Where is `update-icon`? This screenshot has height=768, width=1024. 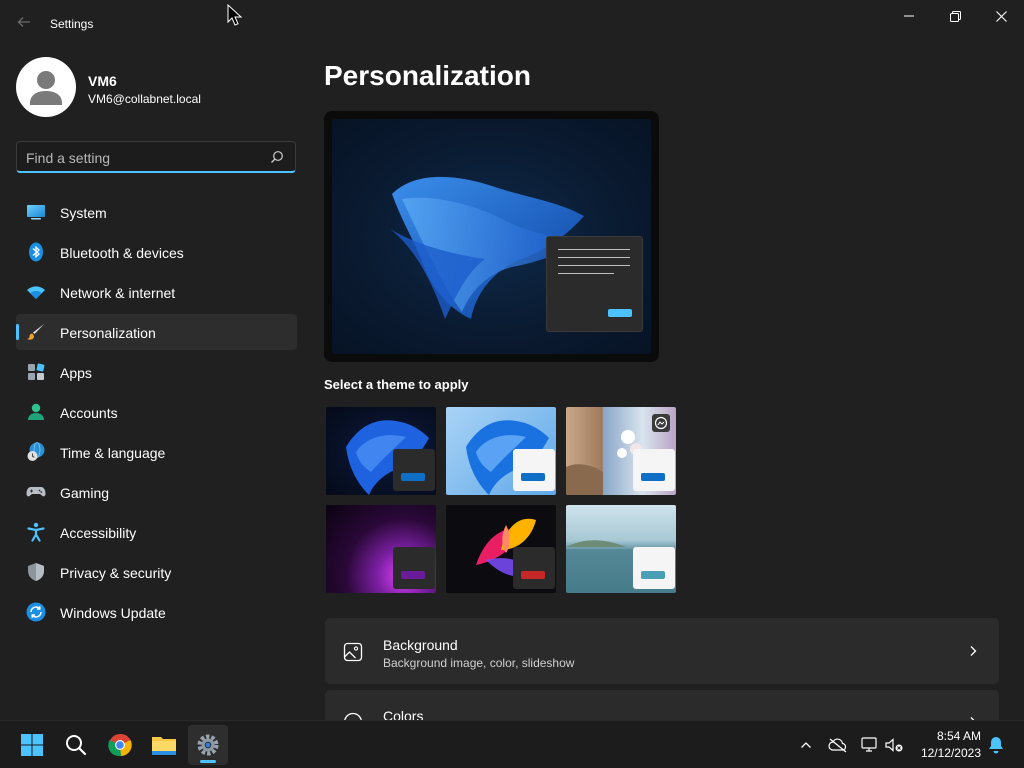 update-icon is located at coordinates (36, 612).